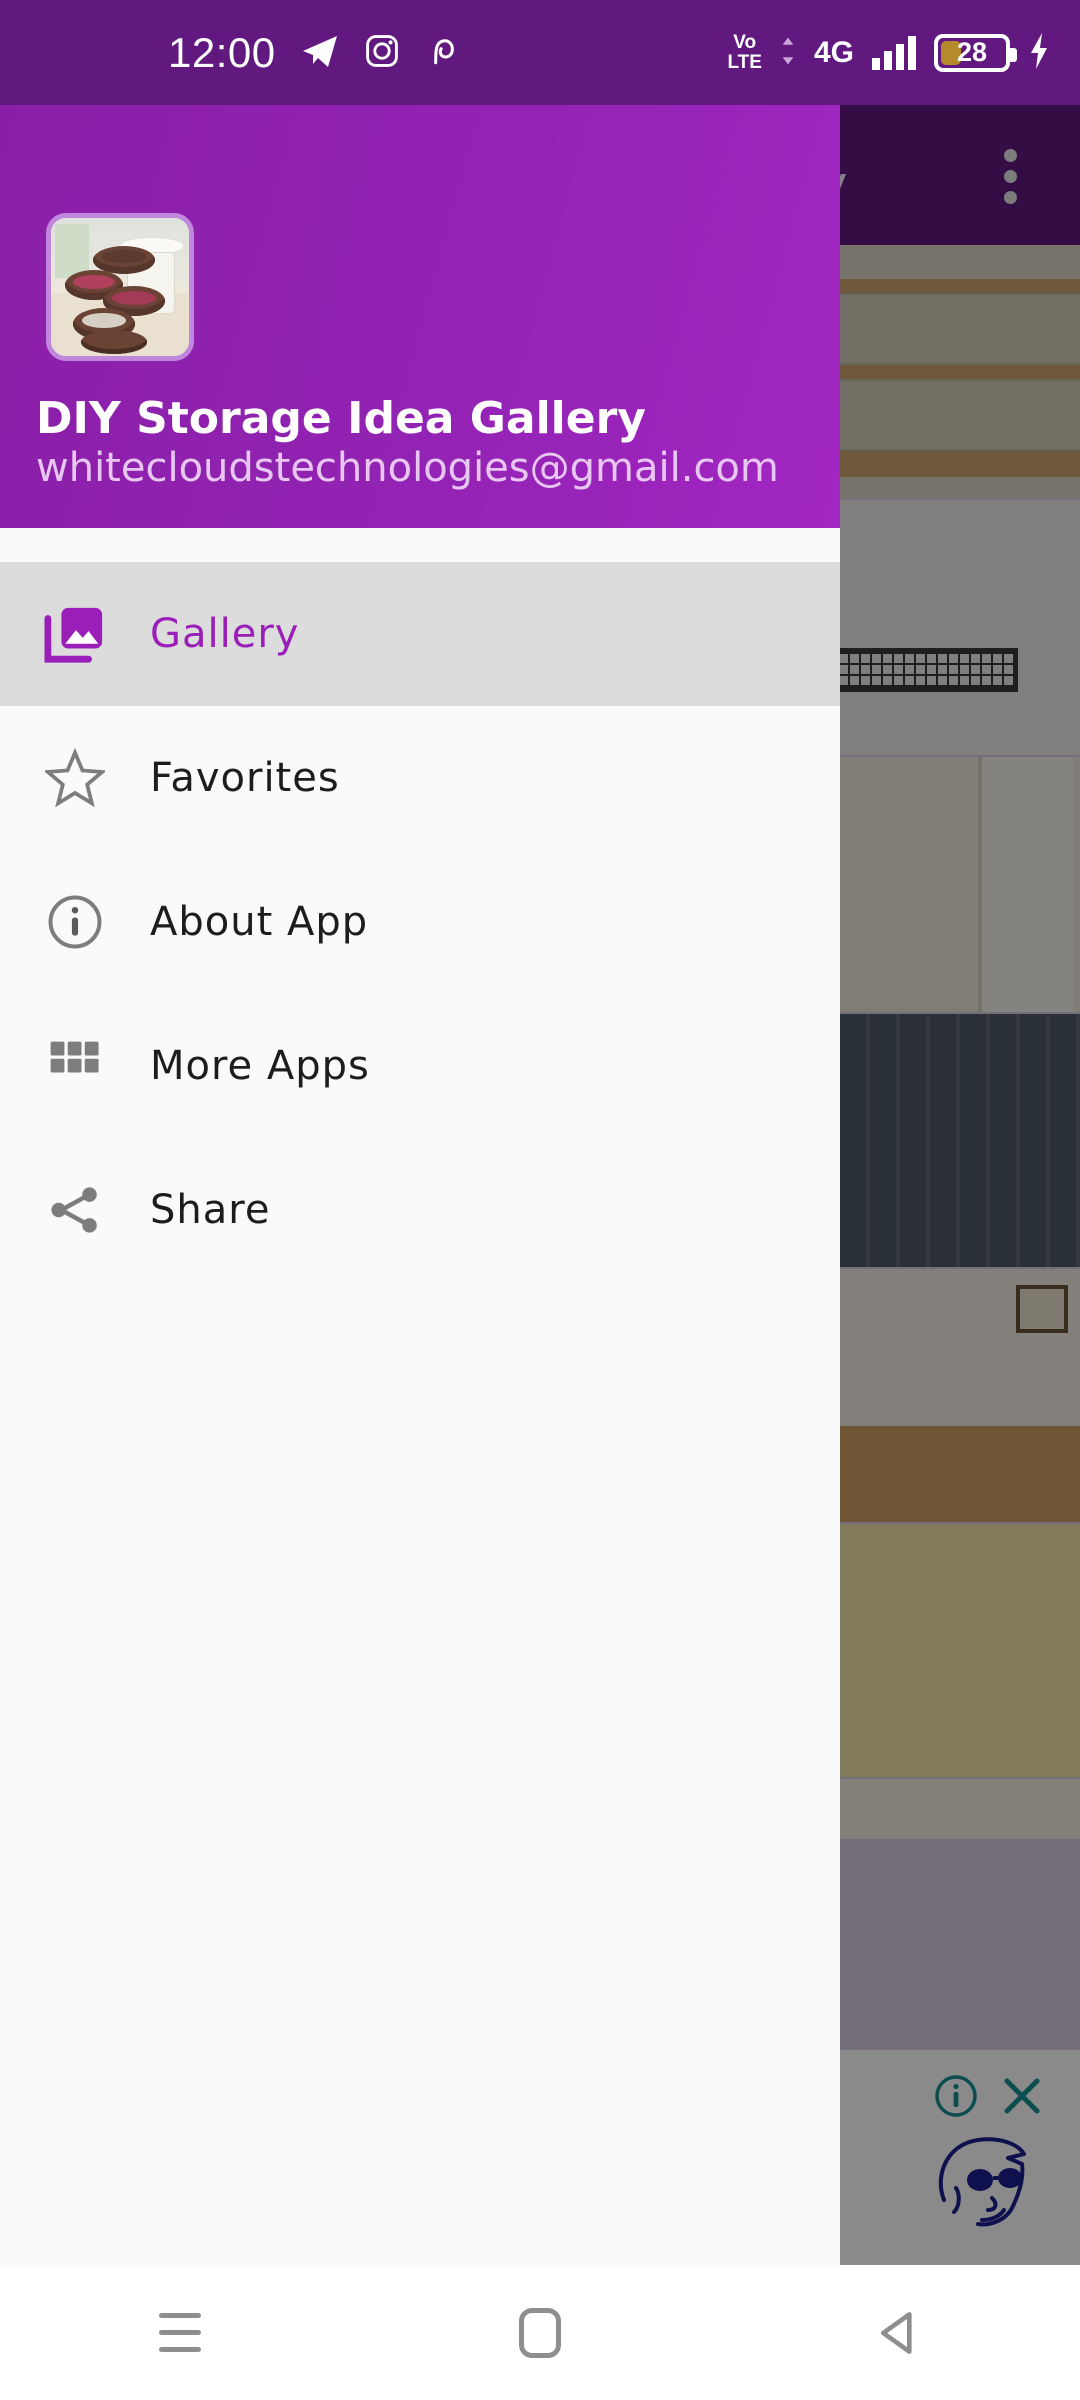 This screenshot has width=1080, height=2400. Describe the element at coordinates (225, 634) in the screenshot. I see `sidebar-item-label: Gallery` at that location.